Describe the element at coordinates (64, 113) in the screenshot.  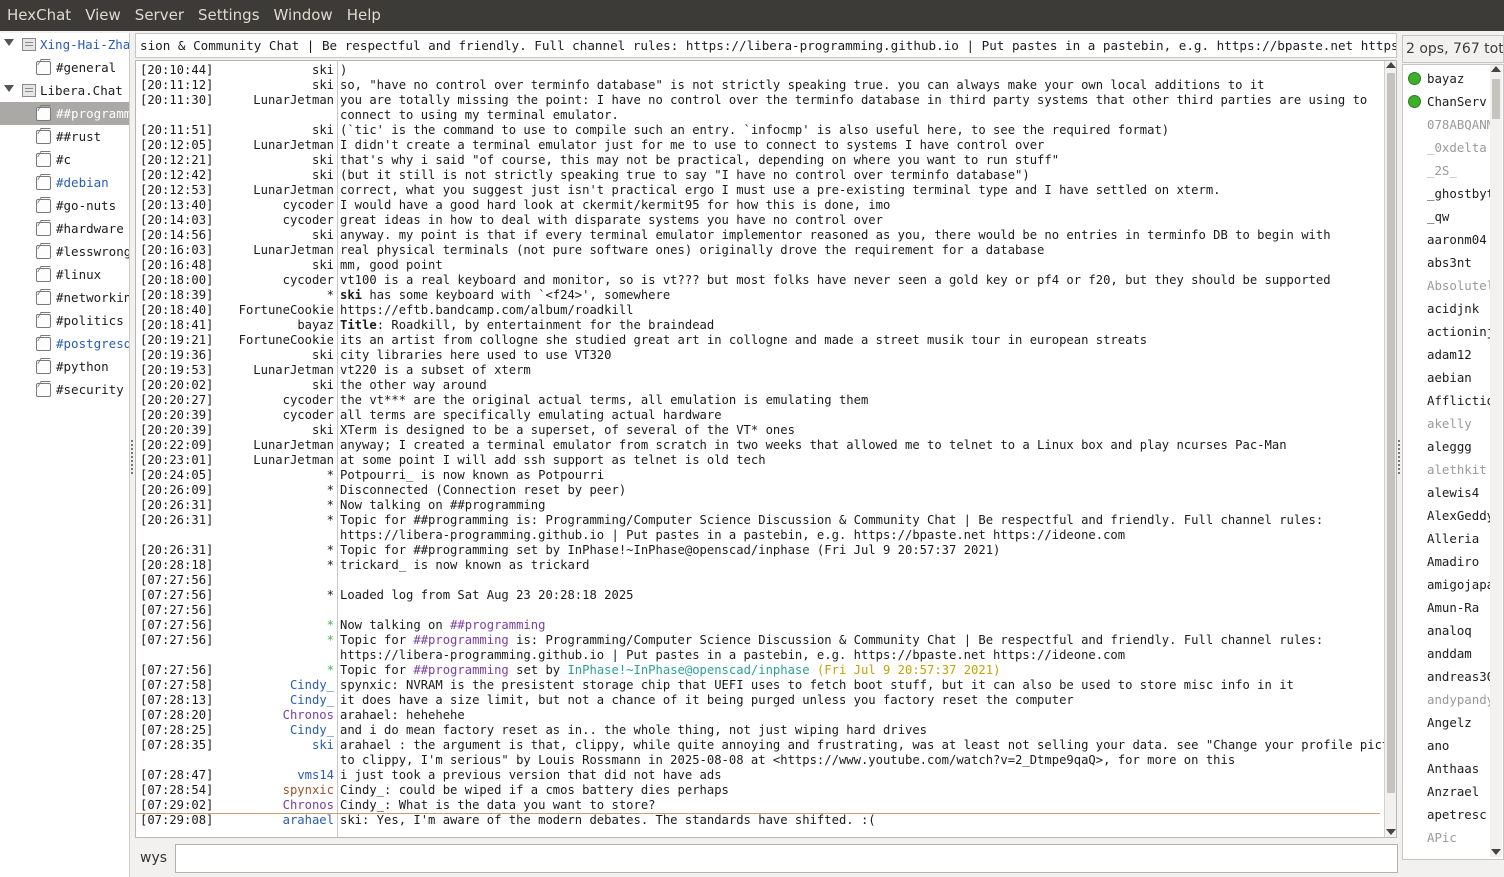
I see `tree-channel: ##programming` at that location.